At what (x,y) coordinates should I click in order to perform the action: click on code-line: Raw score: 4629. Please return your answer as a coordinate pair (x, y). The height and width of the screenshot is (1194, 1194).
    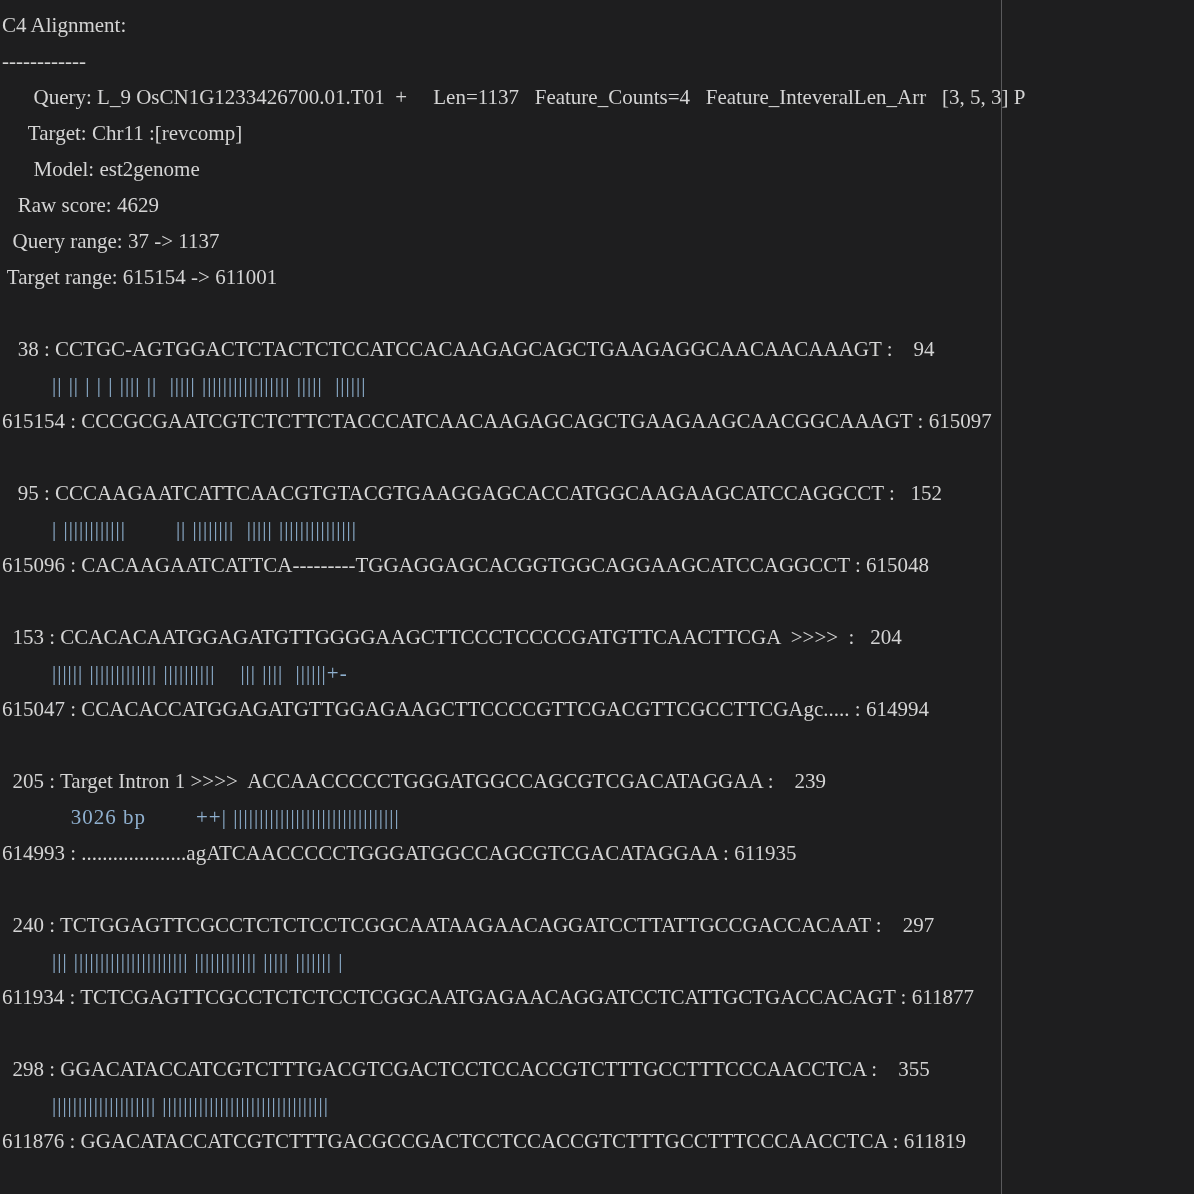
    Looking at the image, I should click on (87, 205).